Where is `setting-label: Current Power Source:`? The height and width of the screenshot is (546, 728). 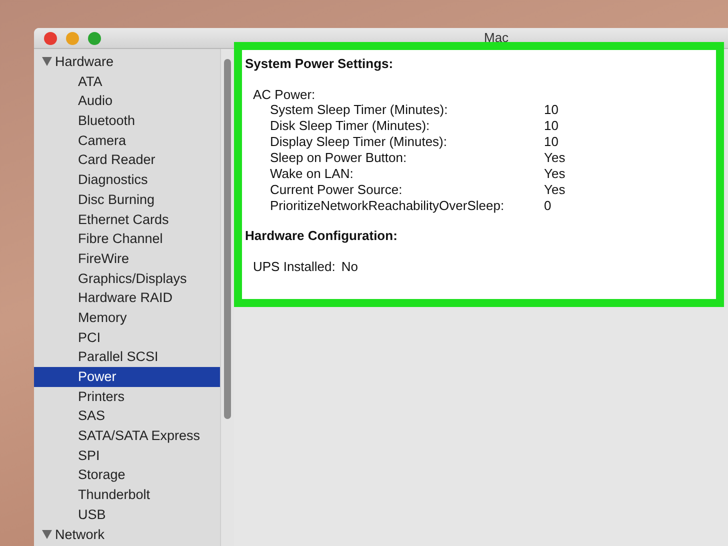 setting-label: Current Power Source: is located at coordinates (337, 190).